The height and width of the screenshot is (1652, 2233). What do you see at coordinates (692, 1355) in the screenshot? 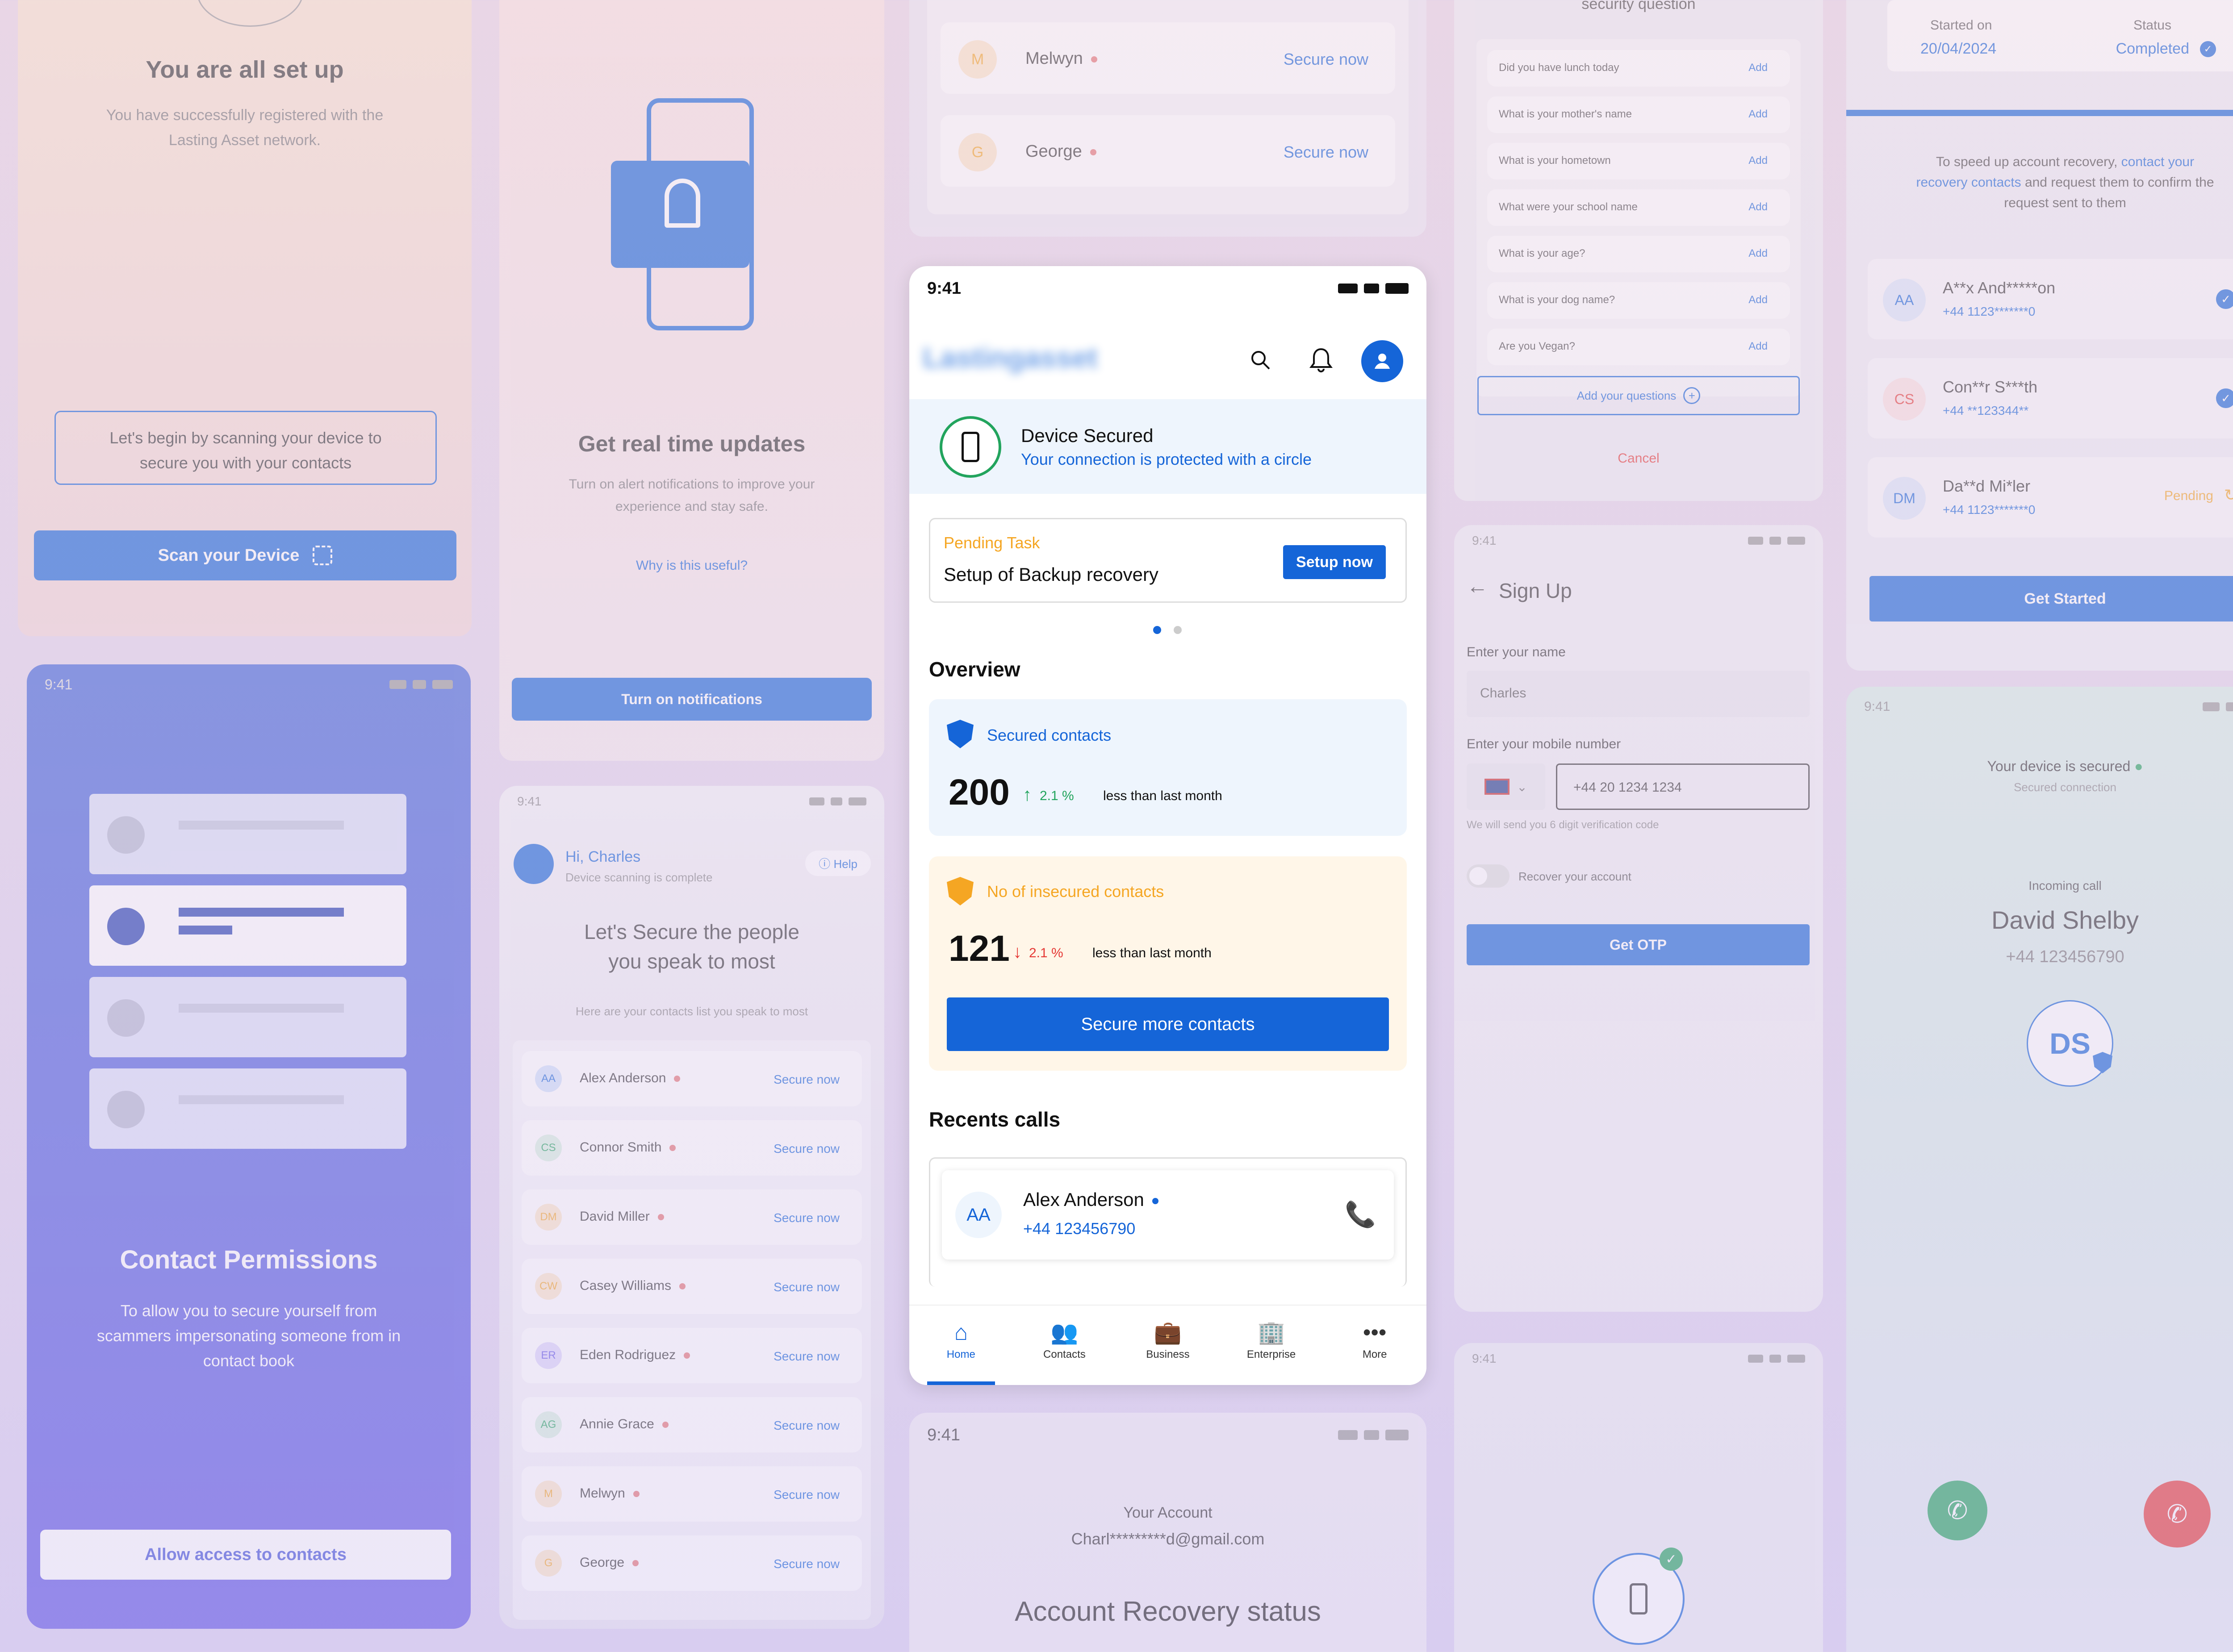
I see `list-item: ER Eden Rodriguez Secure now` at bounding box center [692, 1355].